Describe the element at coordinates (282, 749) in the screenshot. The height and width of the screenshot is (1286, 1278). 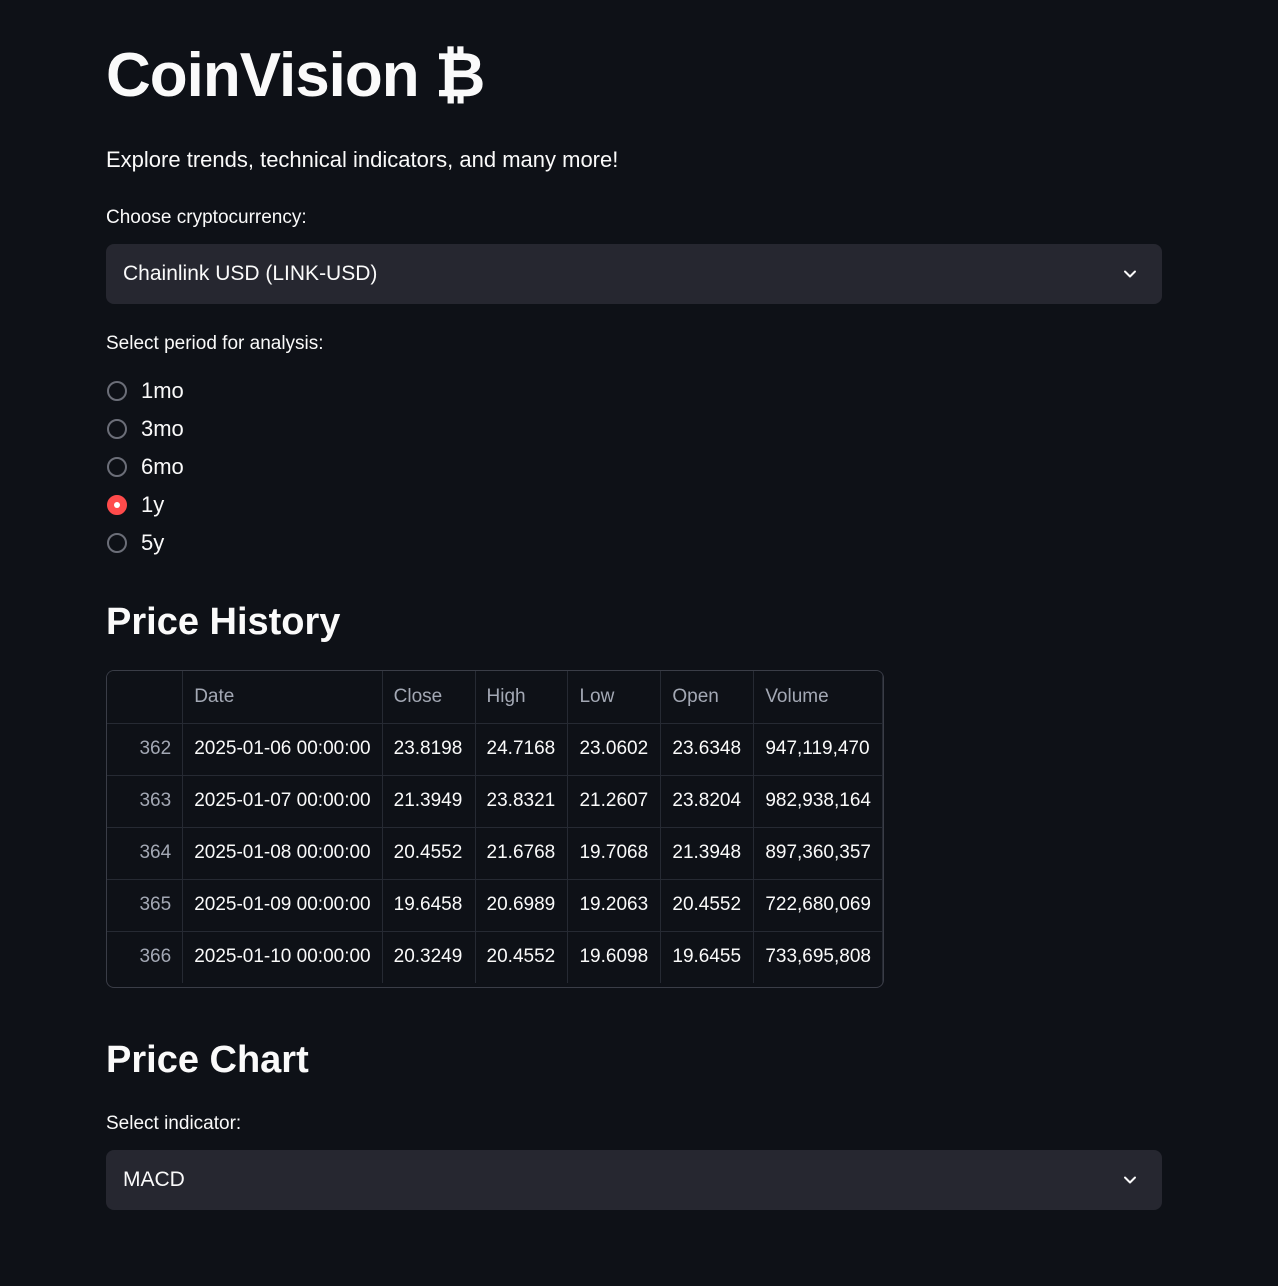
I see `table-cell: 2025-01-06 00:00:00` at that location.